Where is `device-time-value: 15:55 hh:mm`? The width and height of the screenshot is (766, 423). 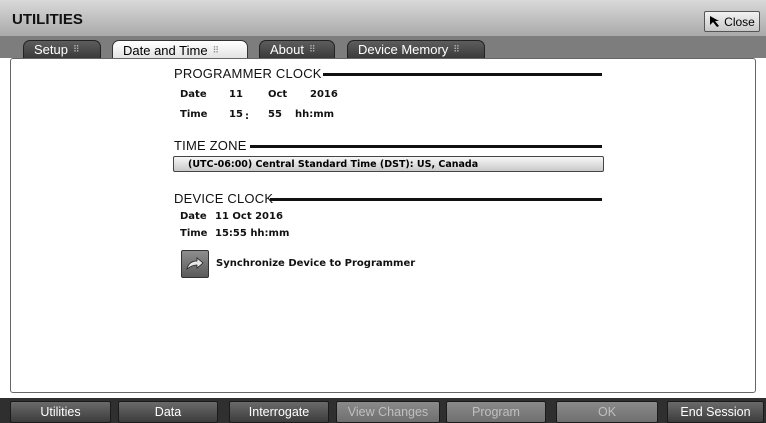
device-time-value: 15:55 hh:mm is located at coordinates (252, 233).